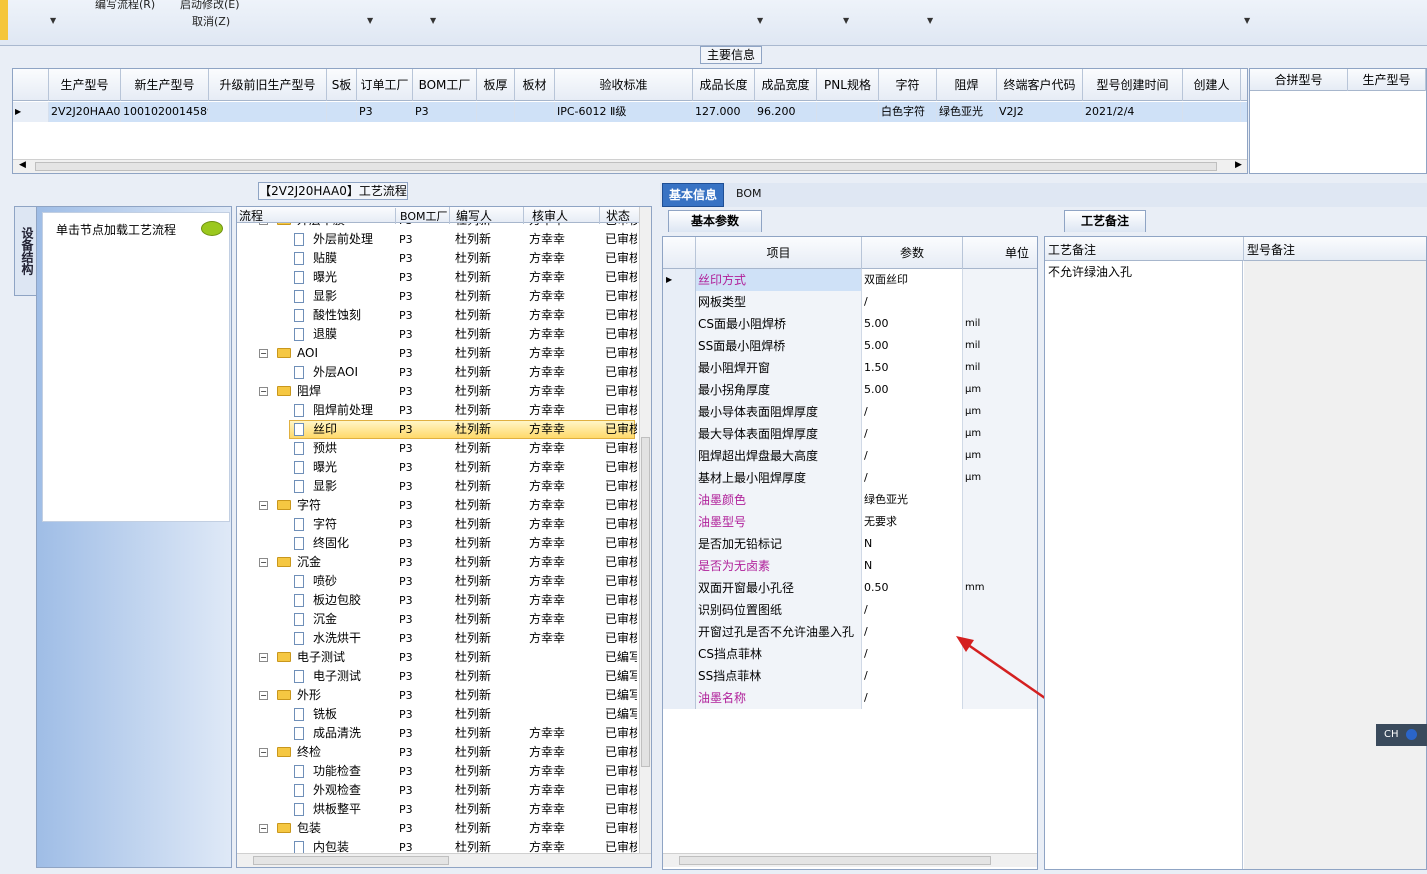 This screenshot has width=1427, height=874. I want to click on tree-row: 功能检查 P3 杜列新 方幸幸 已审核, so click(437, 771).